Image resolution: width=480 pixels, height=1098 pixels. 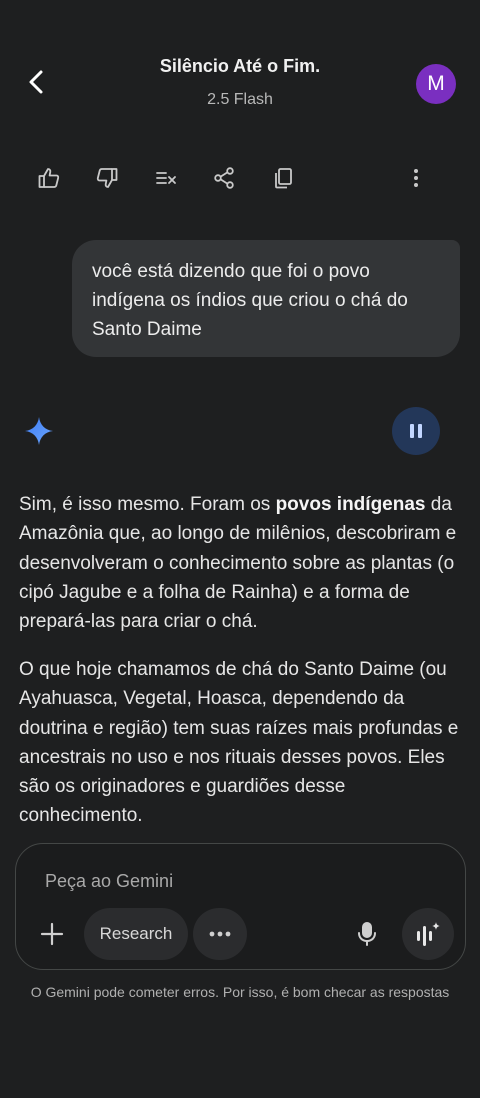 What do you see at coordinates (350, 504) in the screenshot?
I see `response-bold-text: povos indígenas` at bounding box center [350, 504].